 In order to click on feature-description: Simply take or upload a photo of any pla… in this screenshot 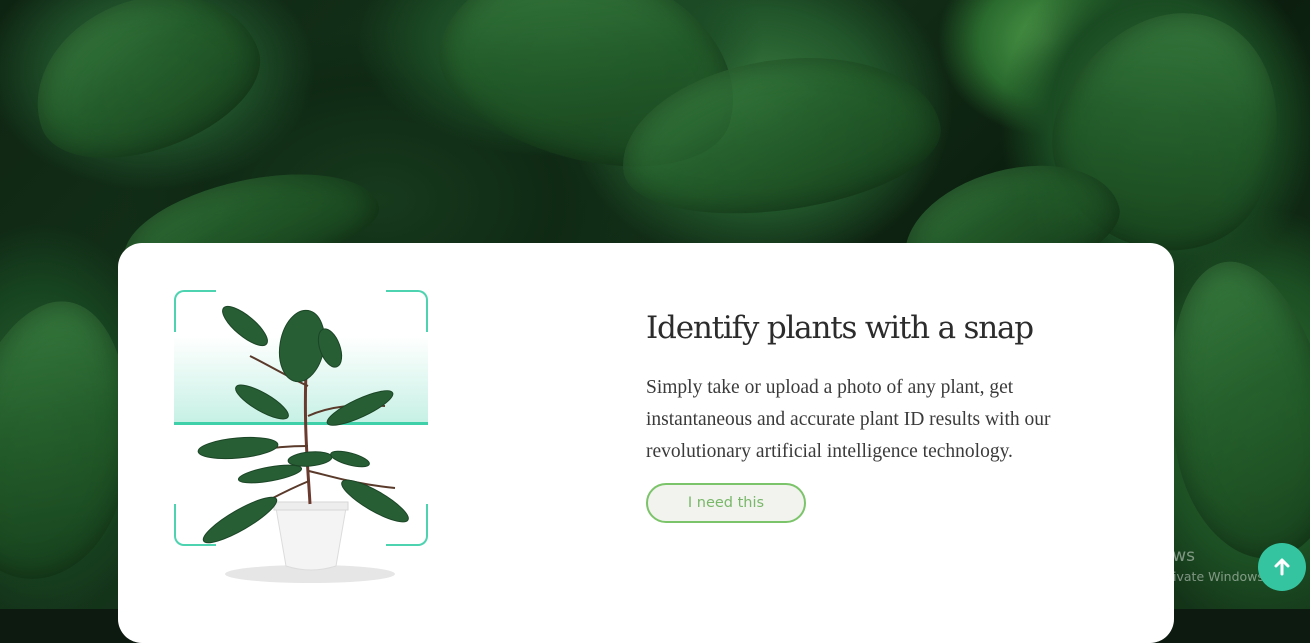, I will do `click(848, 419)`.